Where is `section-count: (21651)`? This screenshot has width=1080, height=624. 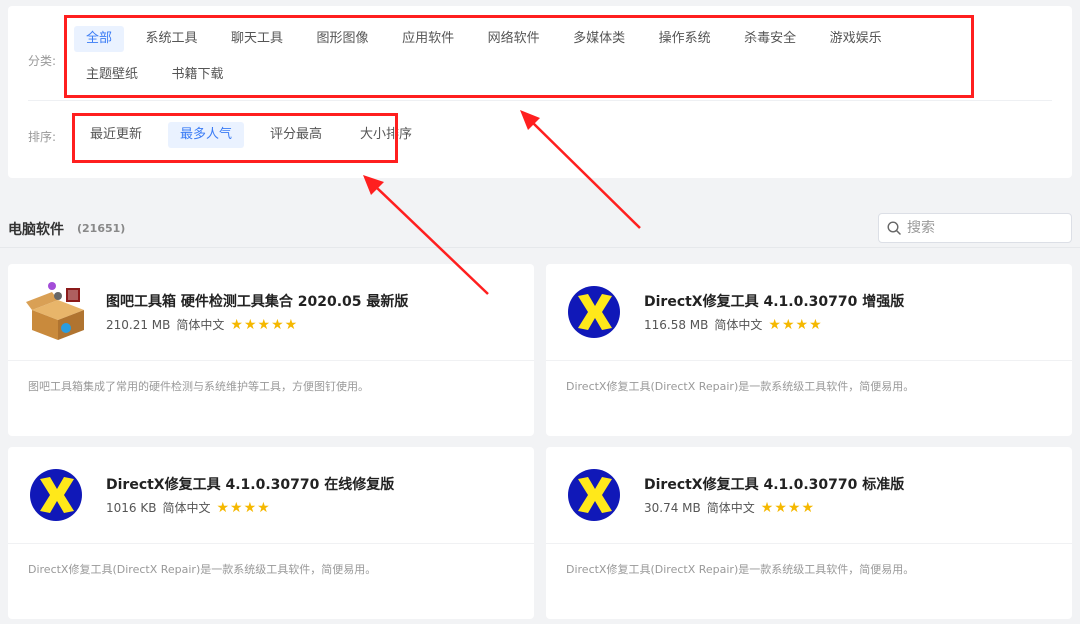 section-count: (21651) is located at coordinates (101, 228).